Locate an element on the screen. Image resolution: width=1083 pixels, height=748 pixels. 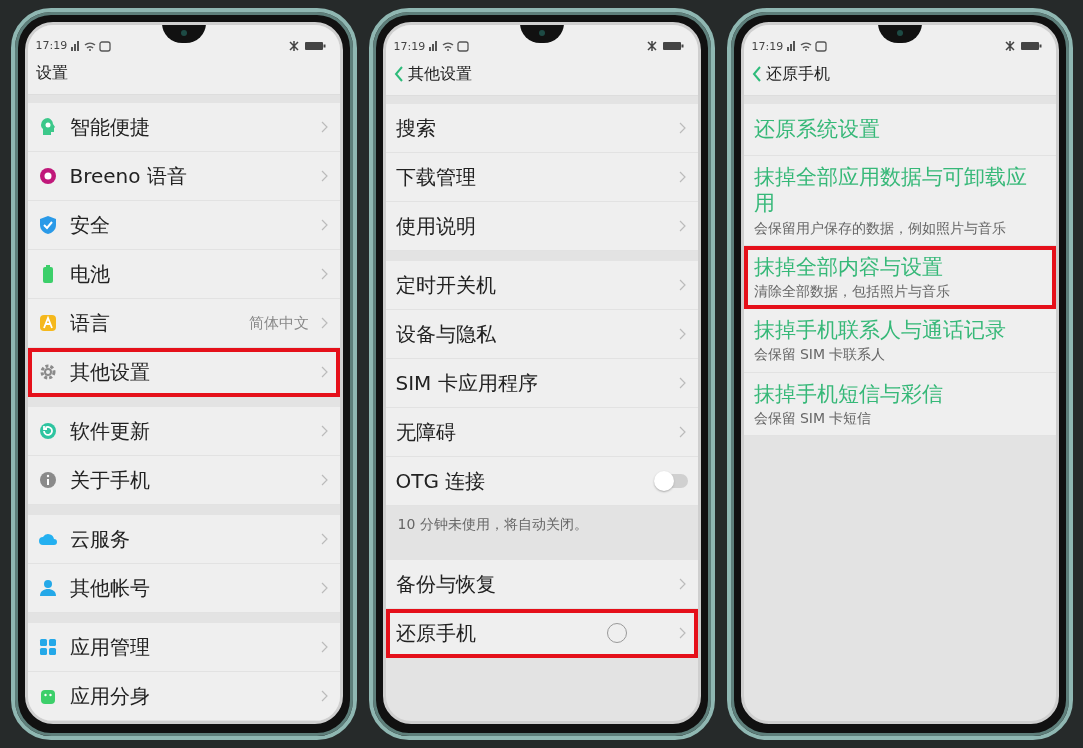
settings-row: 语言 简体中文 is located at coordinates (183, 323).